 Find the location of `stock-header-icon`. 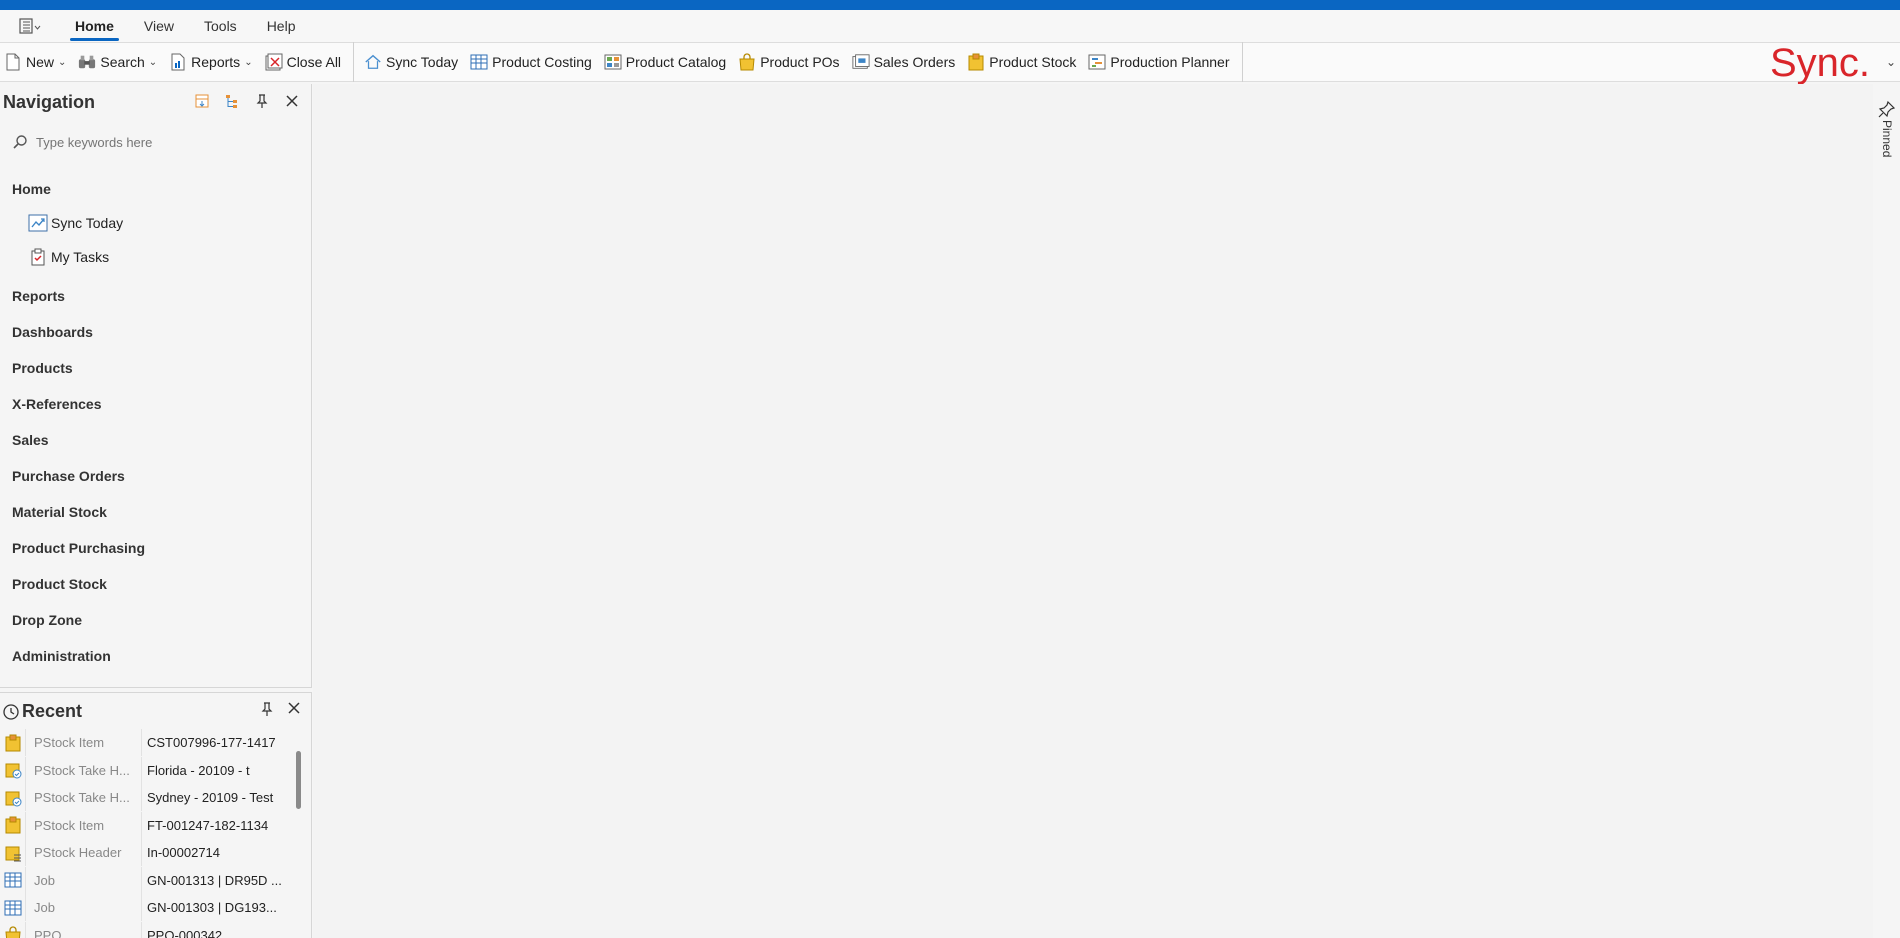

stock-header-icon is located at coordinates (13, 853).